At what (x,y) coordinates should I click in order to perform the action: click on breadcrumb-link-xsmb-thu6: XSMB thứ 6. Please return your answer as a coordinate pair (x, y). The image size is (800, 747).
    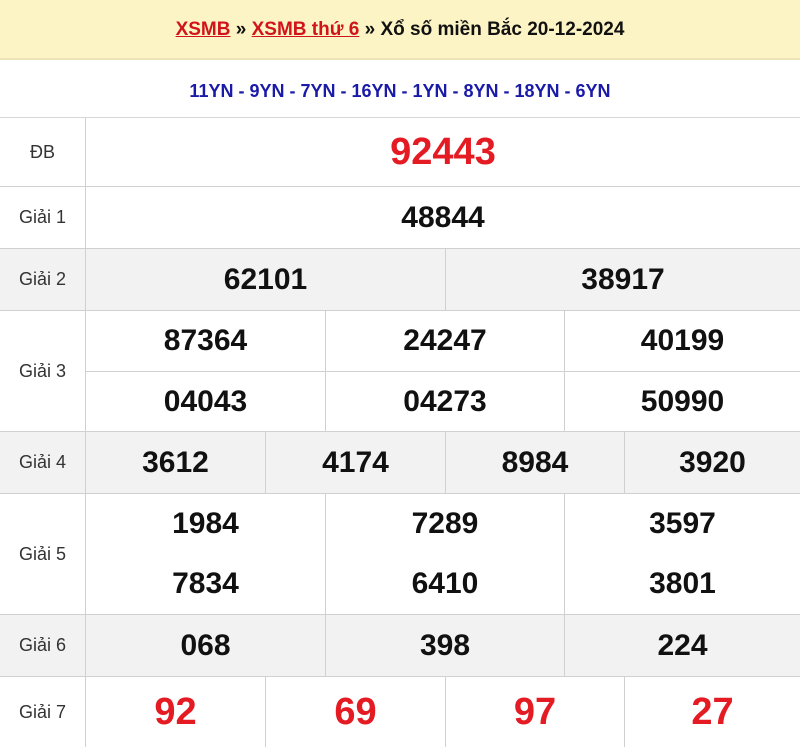
    Looking at the image, I should click on (306, 29).